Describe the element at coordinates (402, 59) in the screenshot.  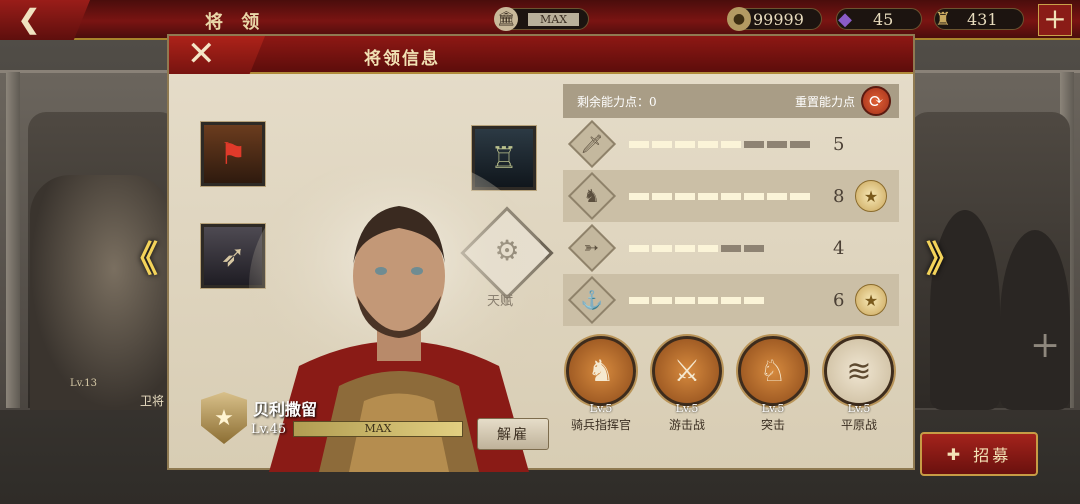
I see `dialog-title: 将领信息` at that location.